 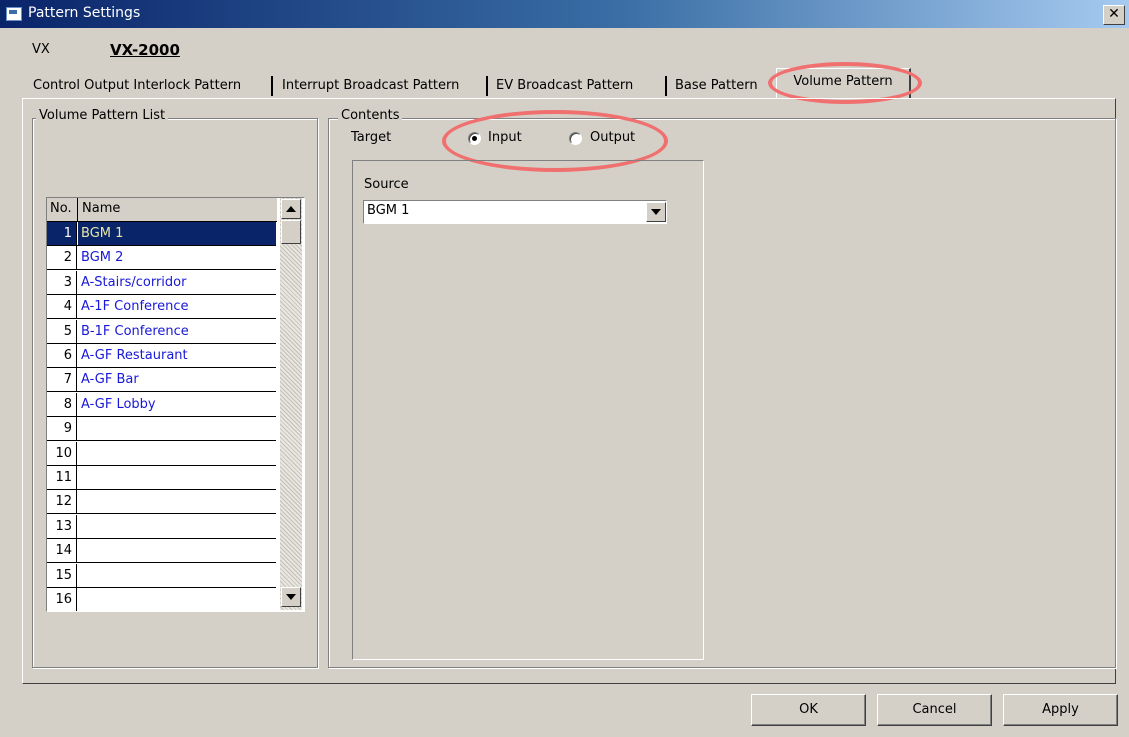 I want to click on scroll-thumb, so click(x=291, y=232).